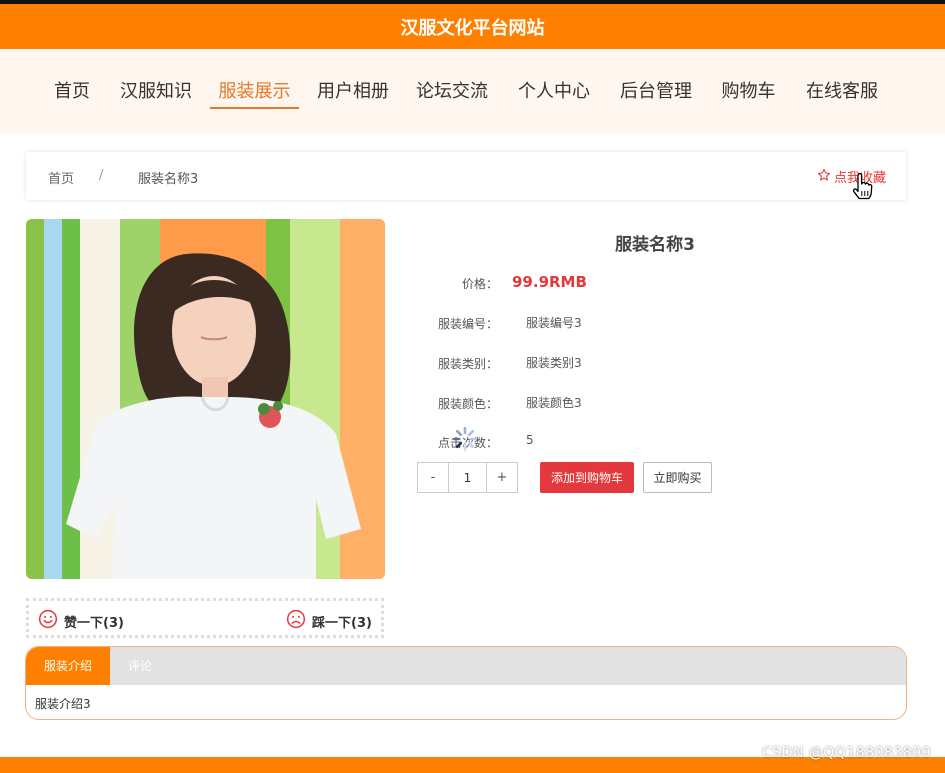  I want to click on dislike-label: 踩一下(3), so click(342, 623).